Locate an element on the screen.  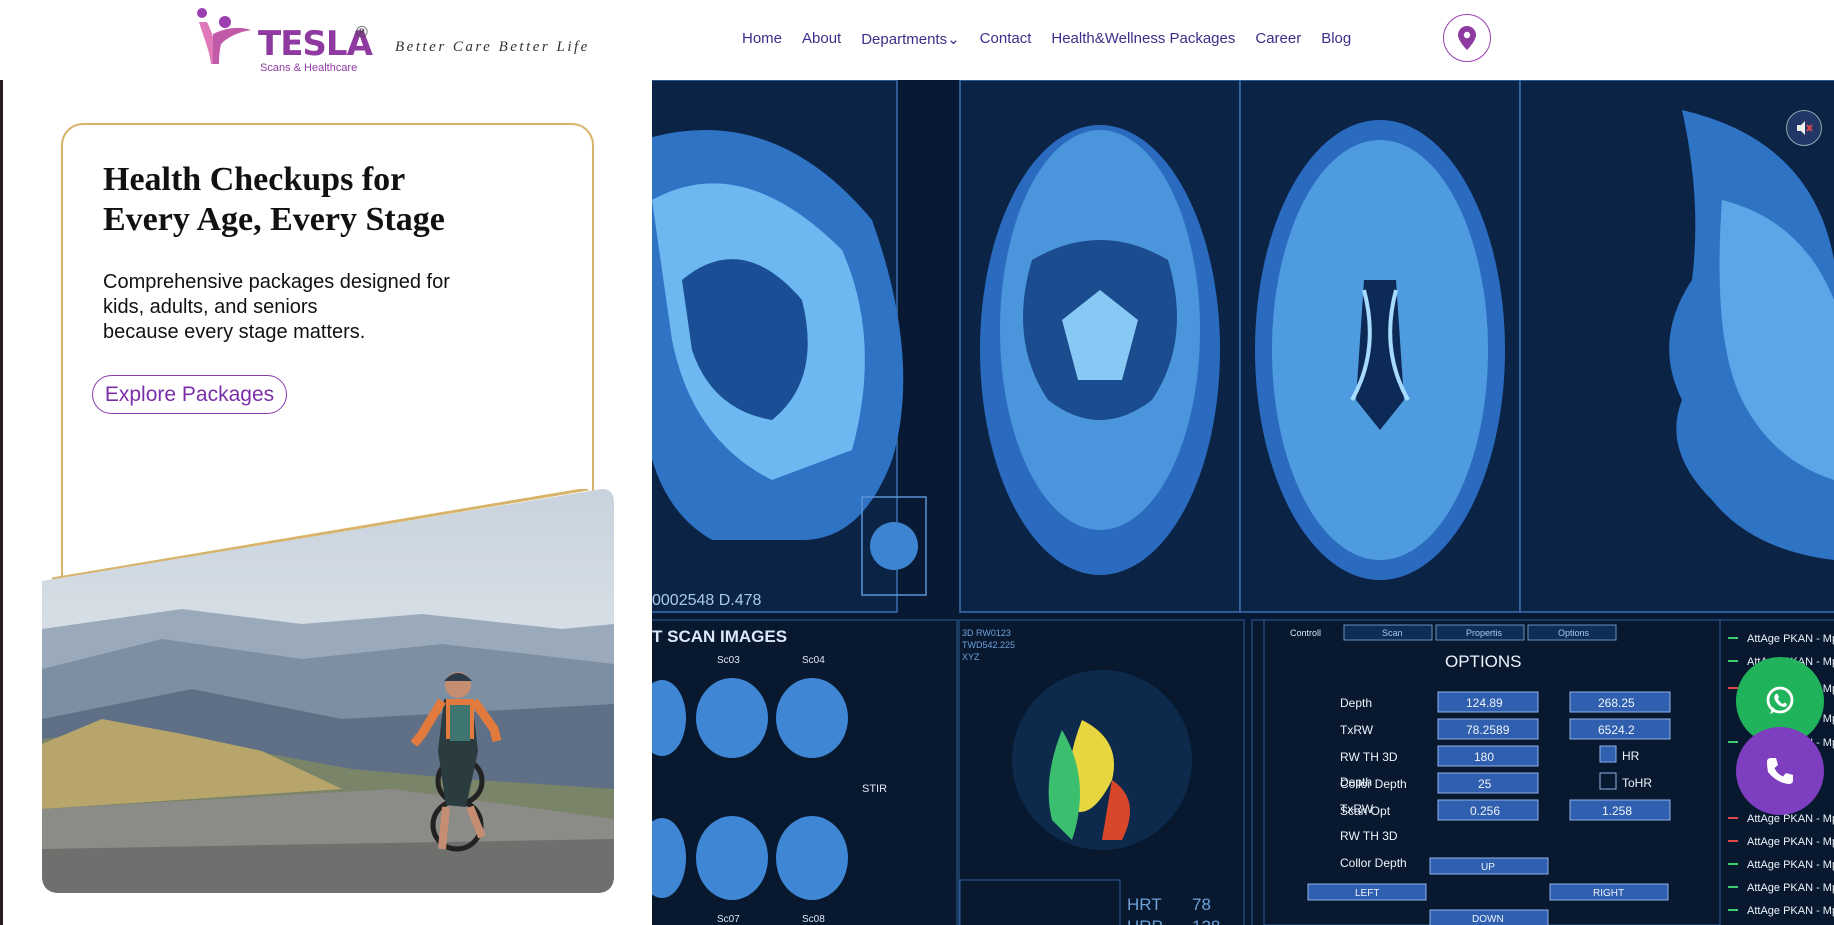
option-value-depth-2: 268.25 is located at coordinates (1616, 703).